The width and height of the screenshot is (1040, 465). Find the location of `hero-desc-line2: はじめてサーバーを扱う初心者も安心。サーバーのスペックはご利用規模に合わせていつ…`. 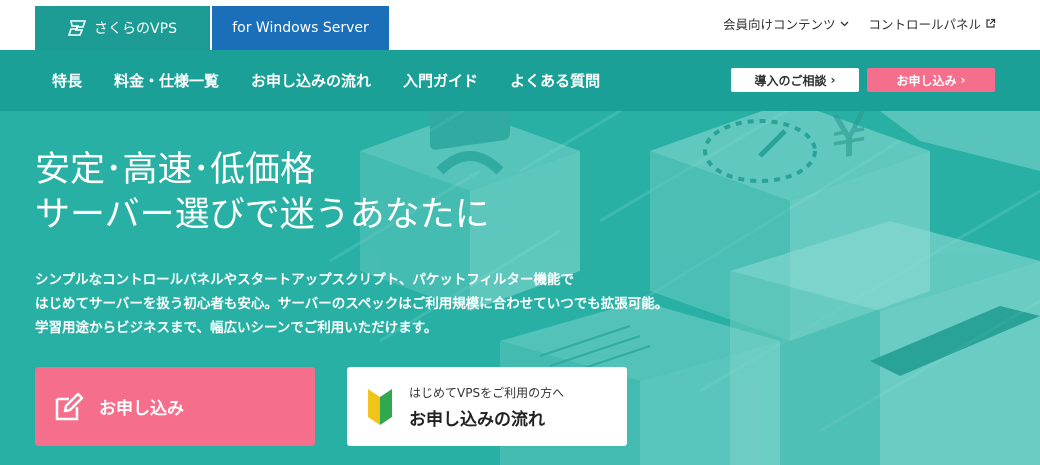

hero-desc-line2: はじめてサーバーを扱う初心者も安心。サーバーのスペックはご利用規模に合わせていつ… is located at coordinates (352, 304).